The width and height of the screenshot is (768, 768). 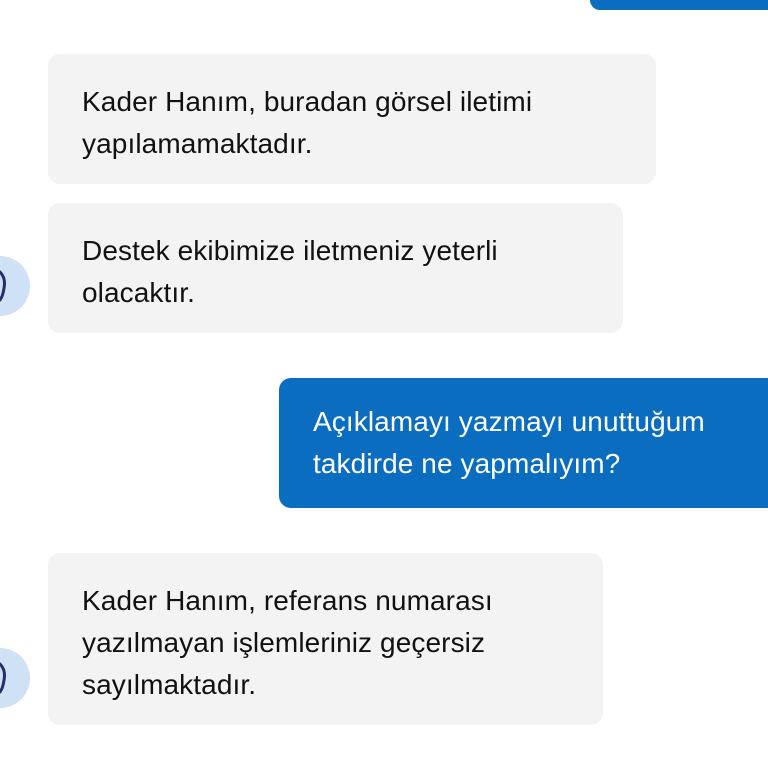 What do you see at coordinates (287, 600) in the screenshot?
I see `message-text-line: Kader Hanım, referans numarası` at bounding box center [287, 600].